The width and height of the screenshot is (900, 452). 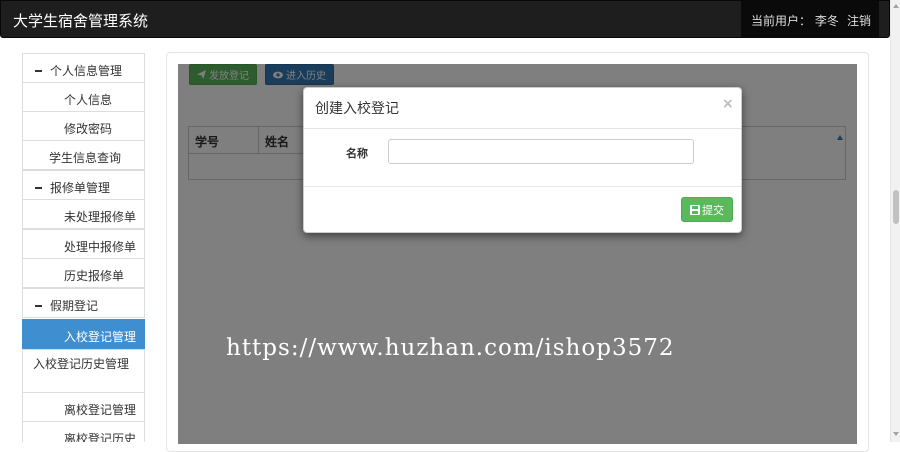 I want to click on sidebar-item-label: 处理中报修单, so click(x=100, y=247).